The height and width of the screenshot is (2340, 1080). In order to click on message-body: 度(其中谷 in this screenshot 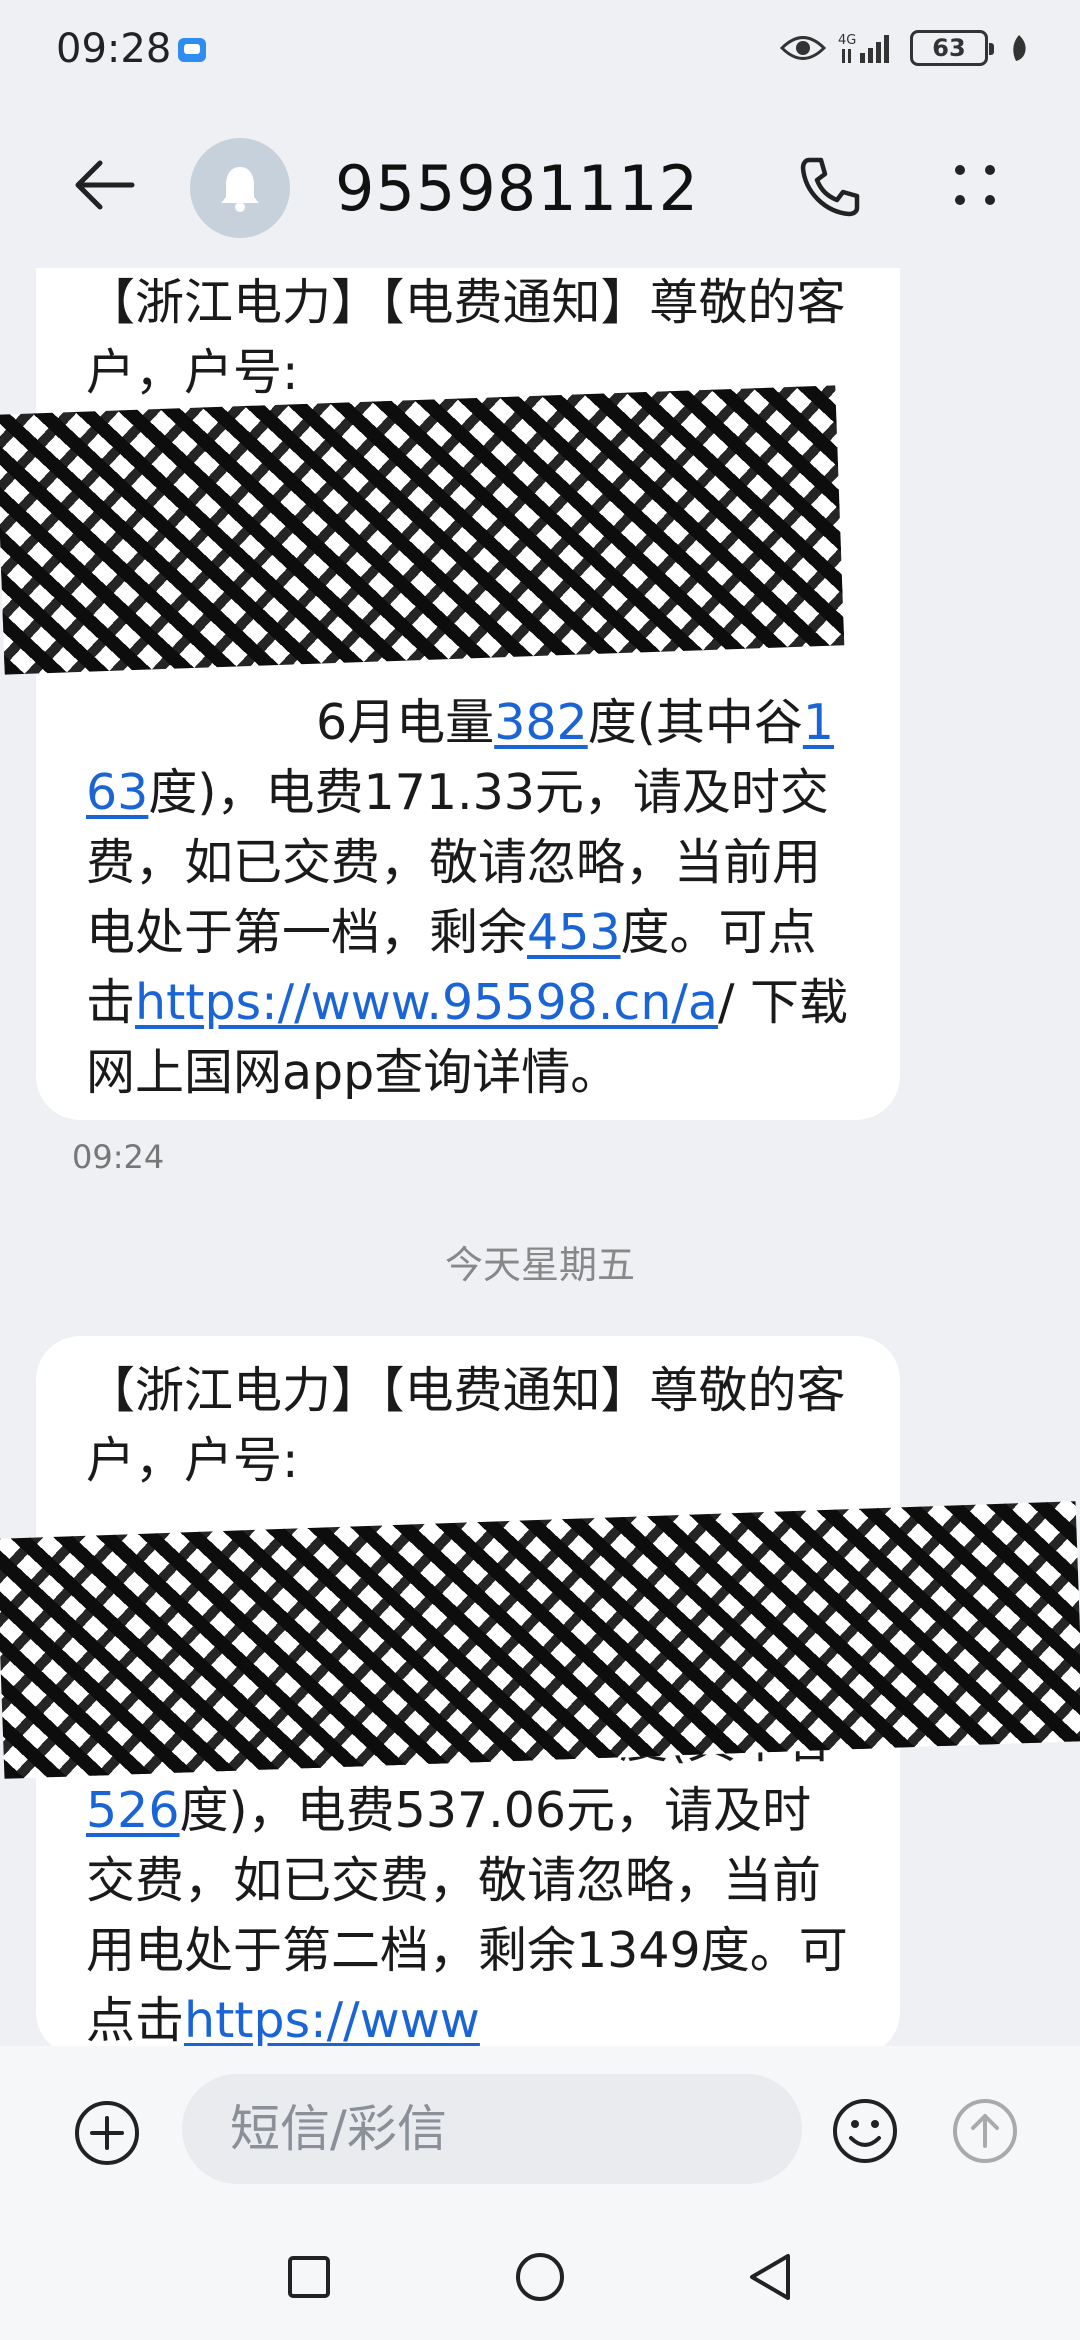, I will do `click(695, 722)`.